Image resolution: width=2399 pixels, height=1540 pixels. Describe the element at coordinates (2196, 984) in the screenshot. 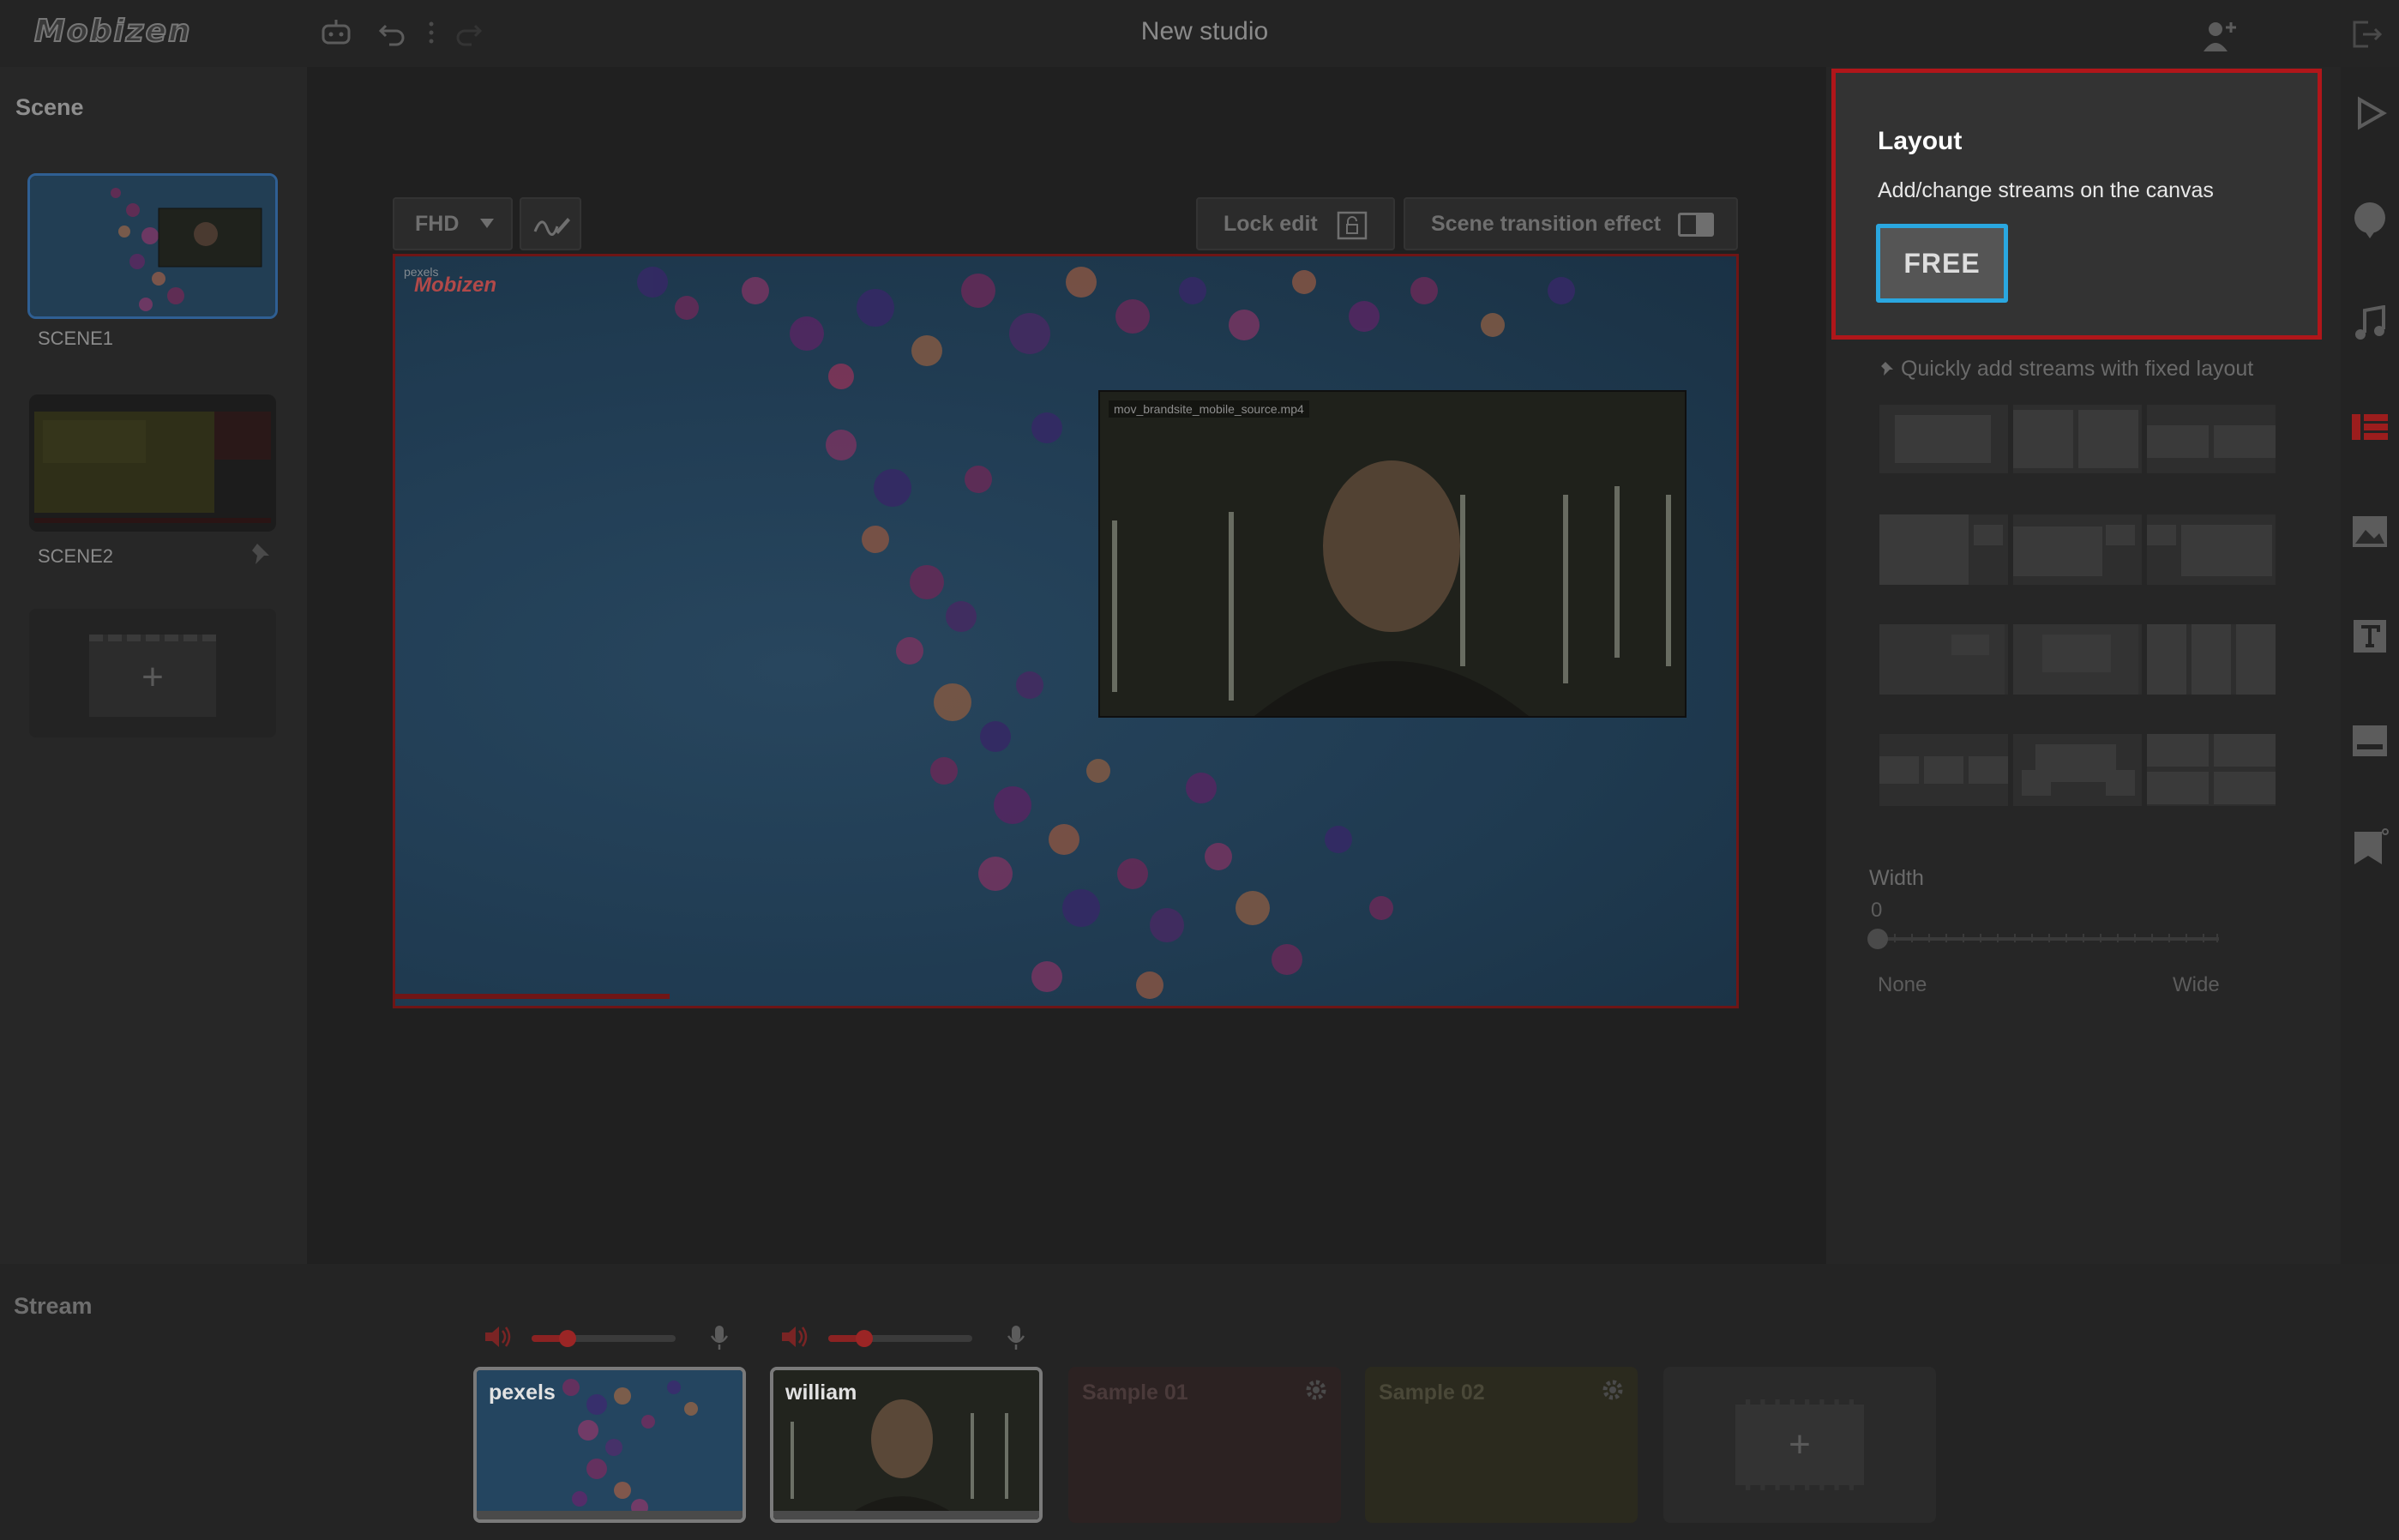

I see `width-max-label: Wide` at that location.